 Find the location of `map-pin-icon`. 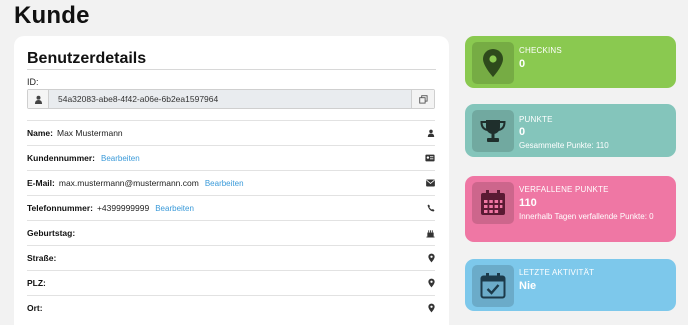

map-pin-icon is located at coordinates (493, 63).